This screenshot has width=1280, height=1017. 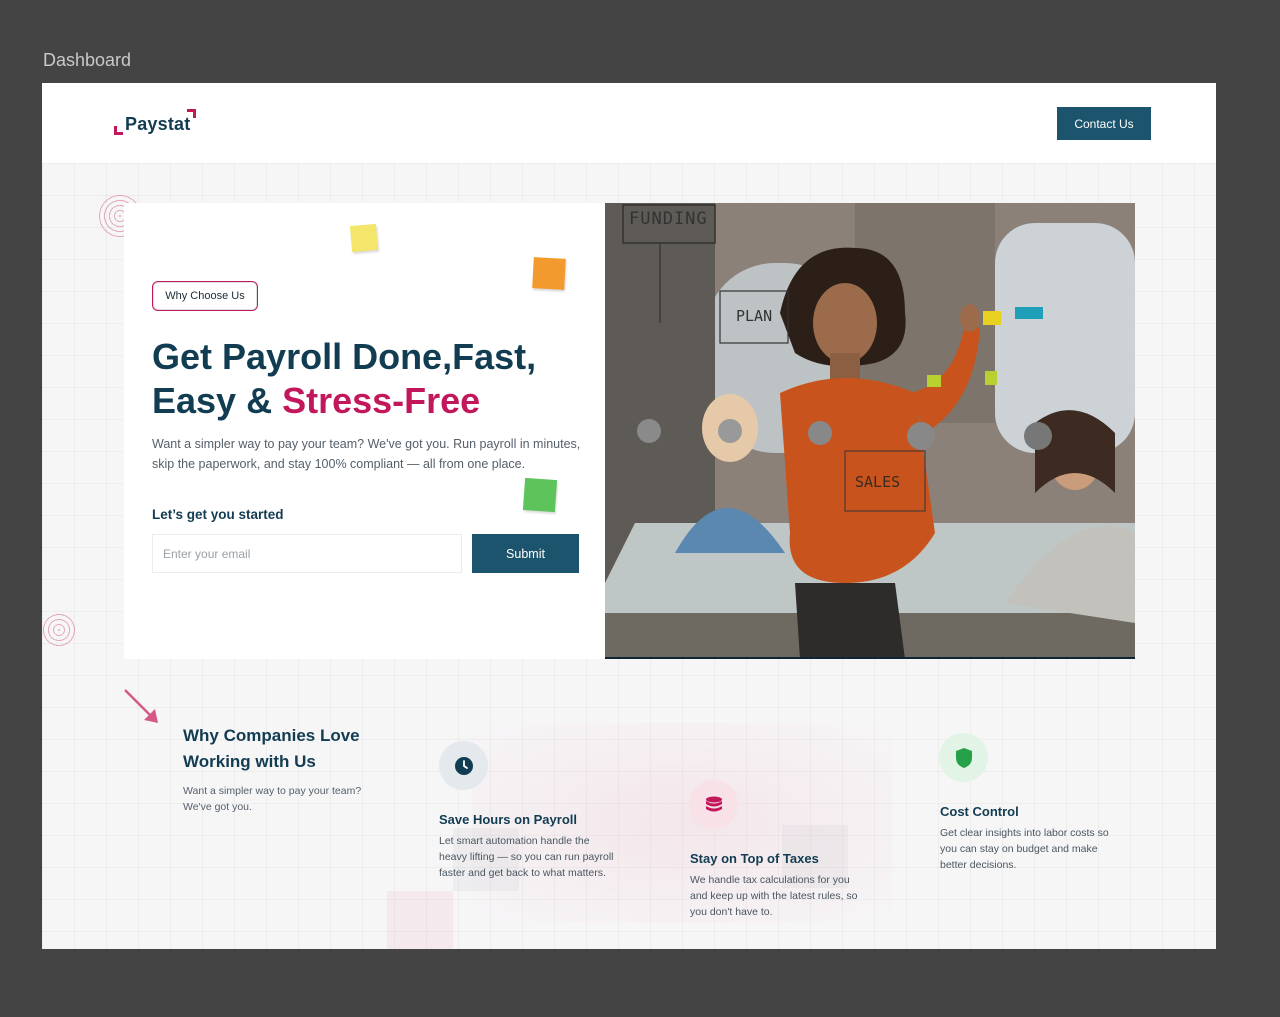 What do you see at coordinates (549, 273) in the screenshot?
I see `sticky-note-orange` at bounding box center [549, 273].